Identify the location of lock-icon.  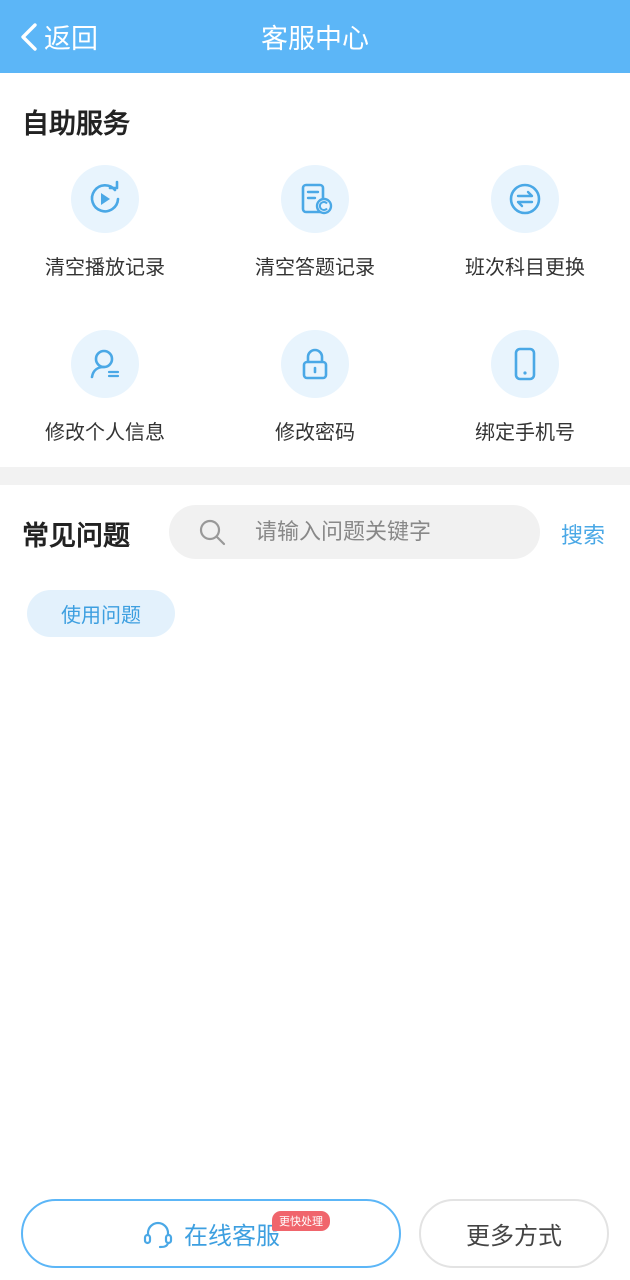
(315, 364).